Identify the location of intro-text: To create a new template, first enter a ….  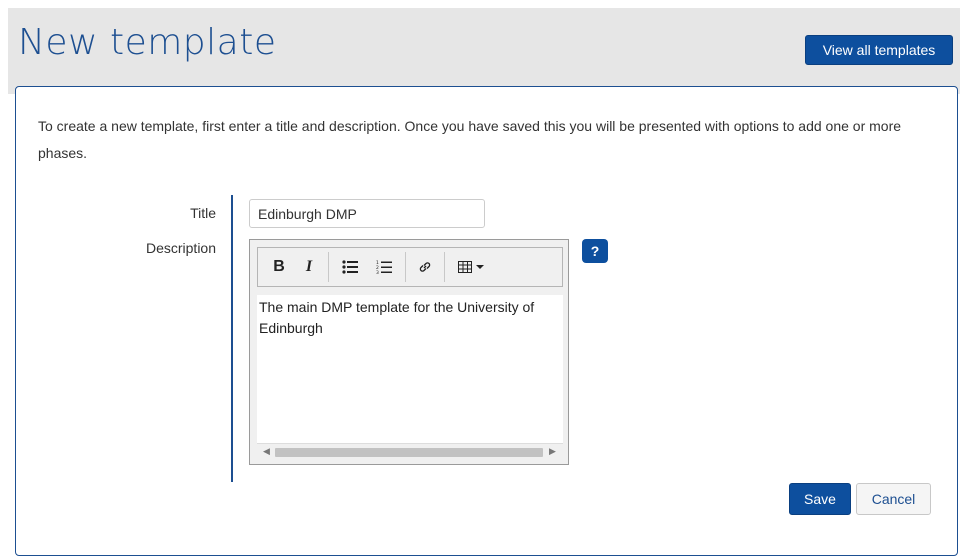
(470, 139).